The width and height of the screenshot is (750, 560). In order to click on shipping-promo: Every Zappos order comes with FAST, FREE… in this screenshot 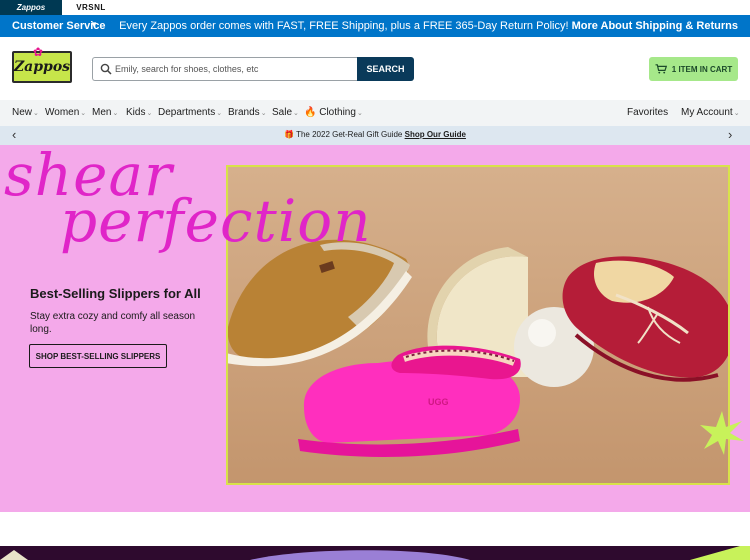, I will do `click(428, 26)`.